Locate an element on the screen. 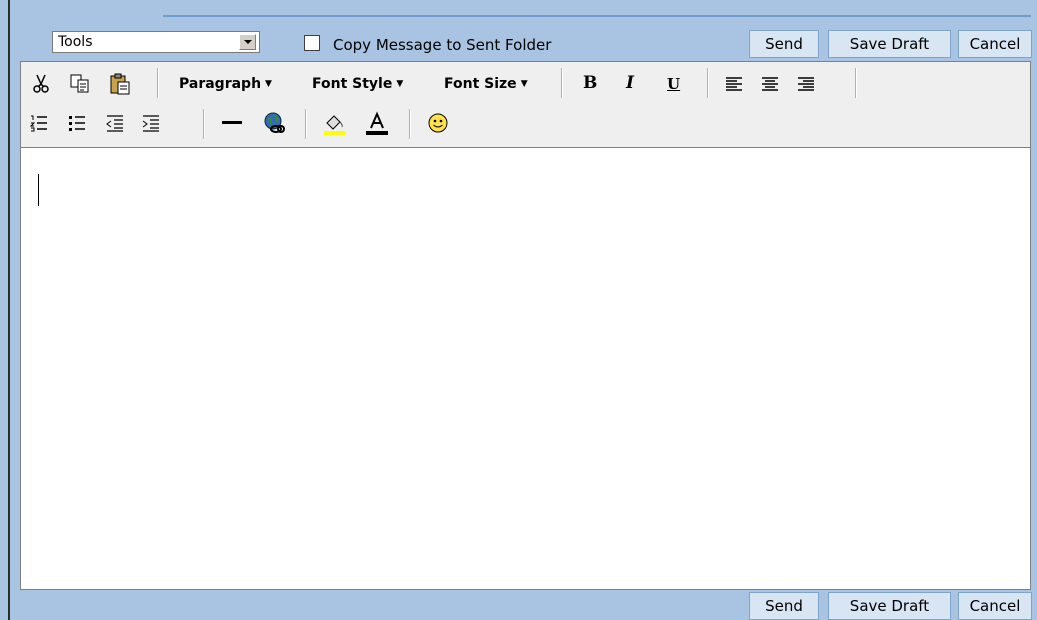 This screenshot has height=620, width=1037. top-divider is located at coordinates (597, 16).